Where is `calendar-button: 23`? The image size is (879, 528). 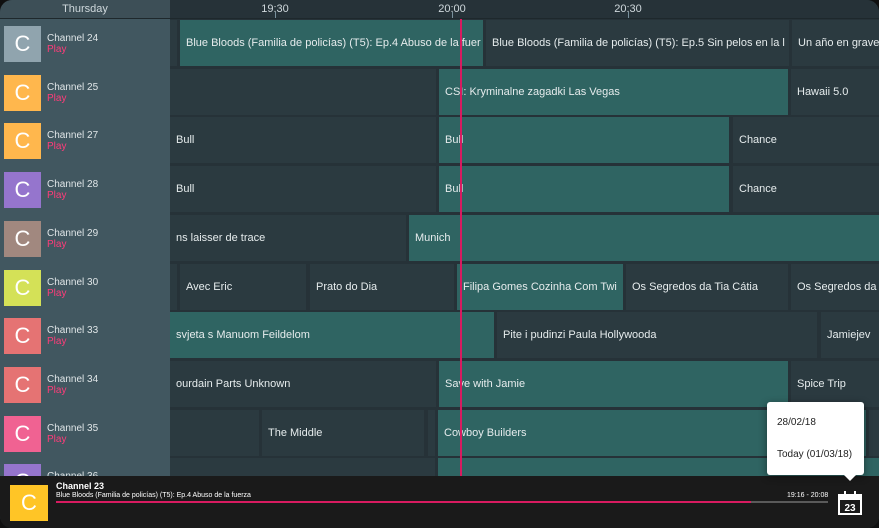 calendar-button: 23 is located at coordinates (850, 503).